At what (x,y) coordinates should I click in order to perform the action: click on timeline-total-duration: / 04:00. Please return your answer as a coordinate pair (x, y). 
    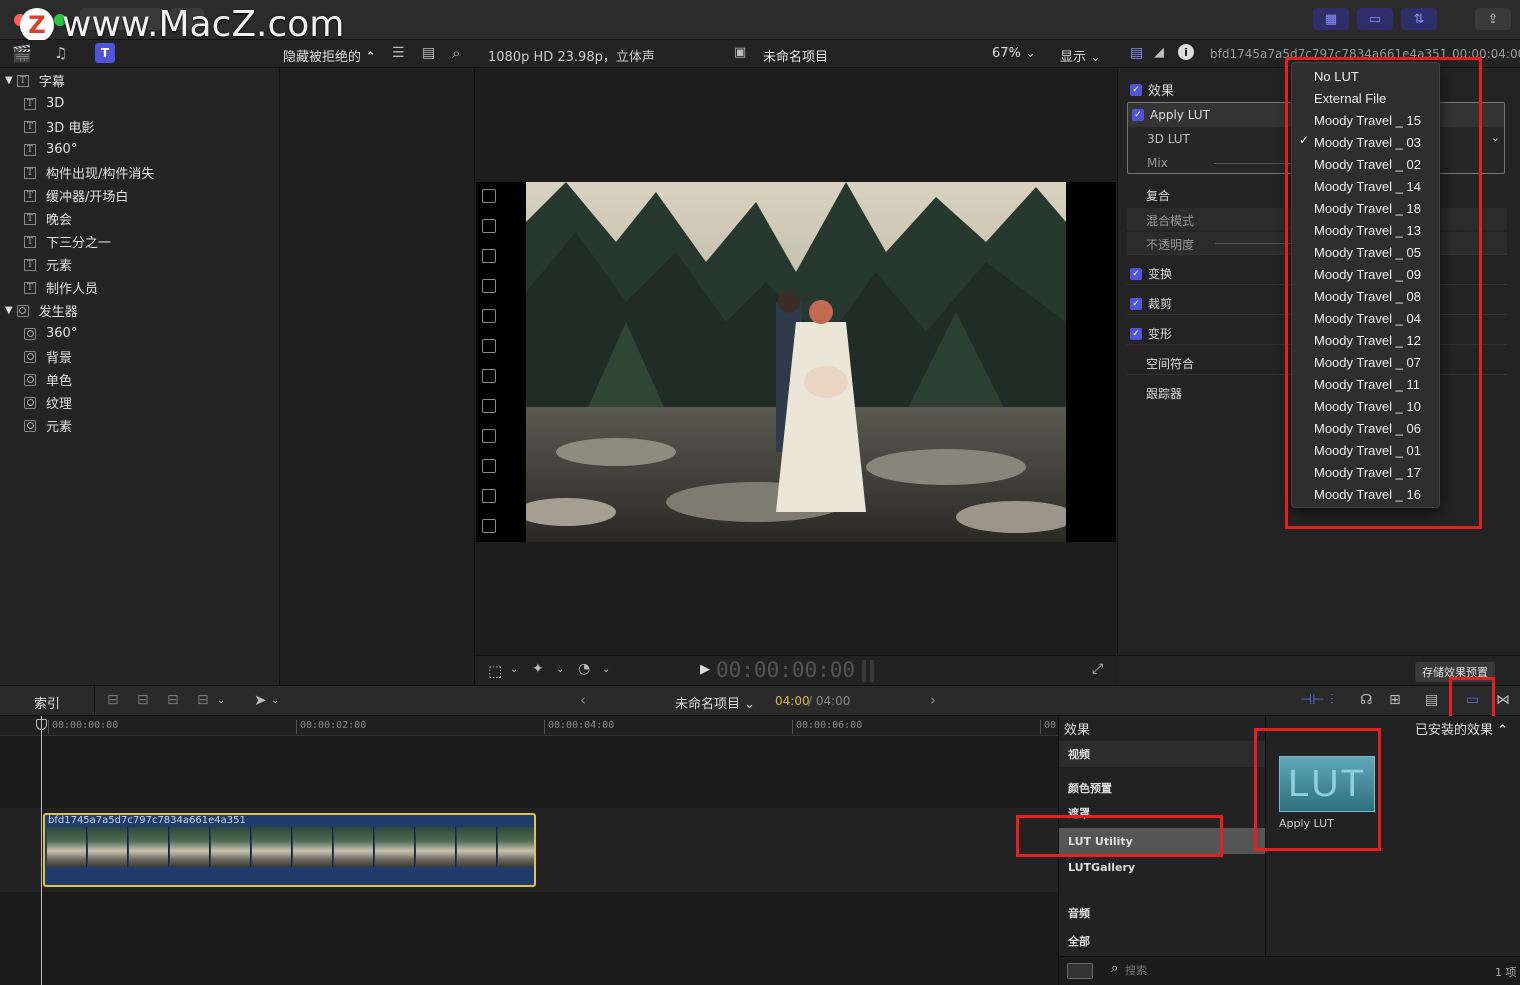
    Looking at the image, I should click on (829, 701).